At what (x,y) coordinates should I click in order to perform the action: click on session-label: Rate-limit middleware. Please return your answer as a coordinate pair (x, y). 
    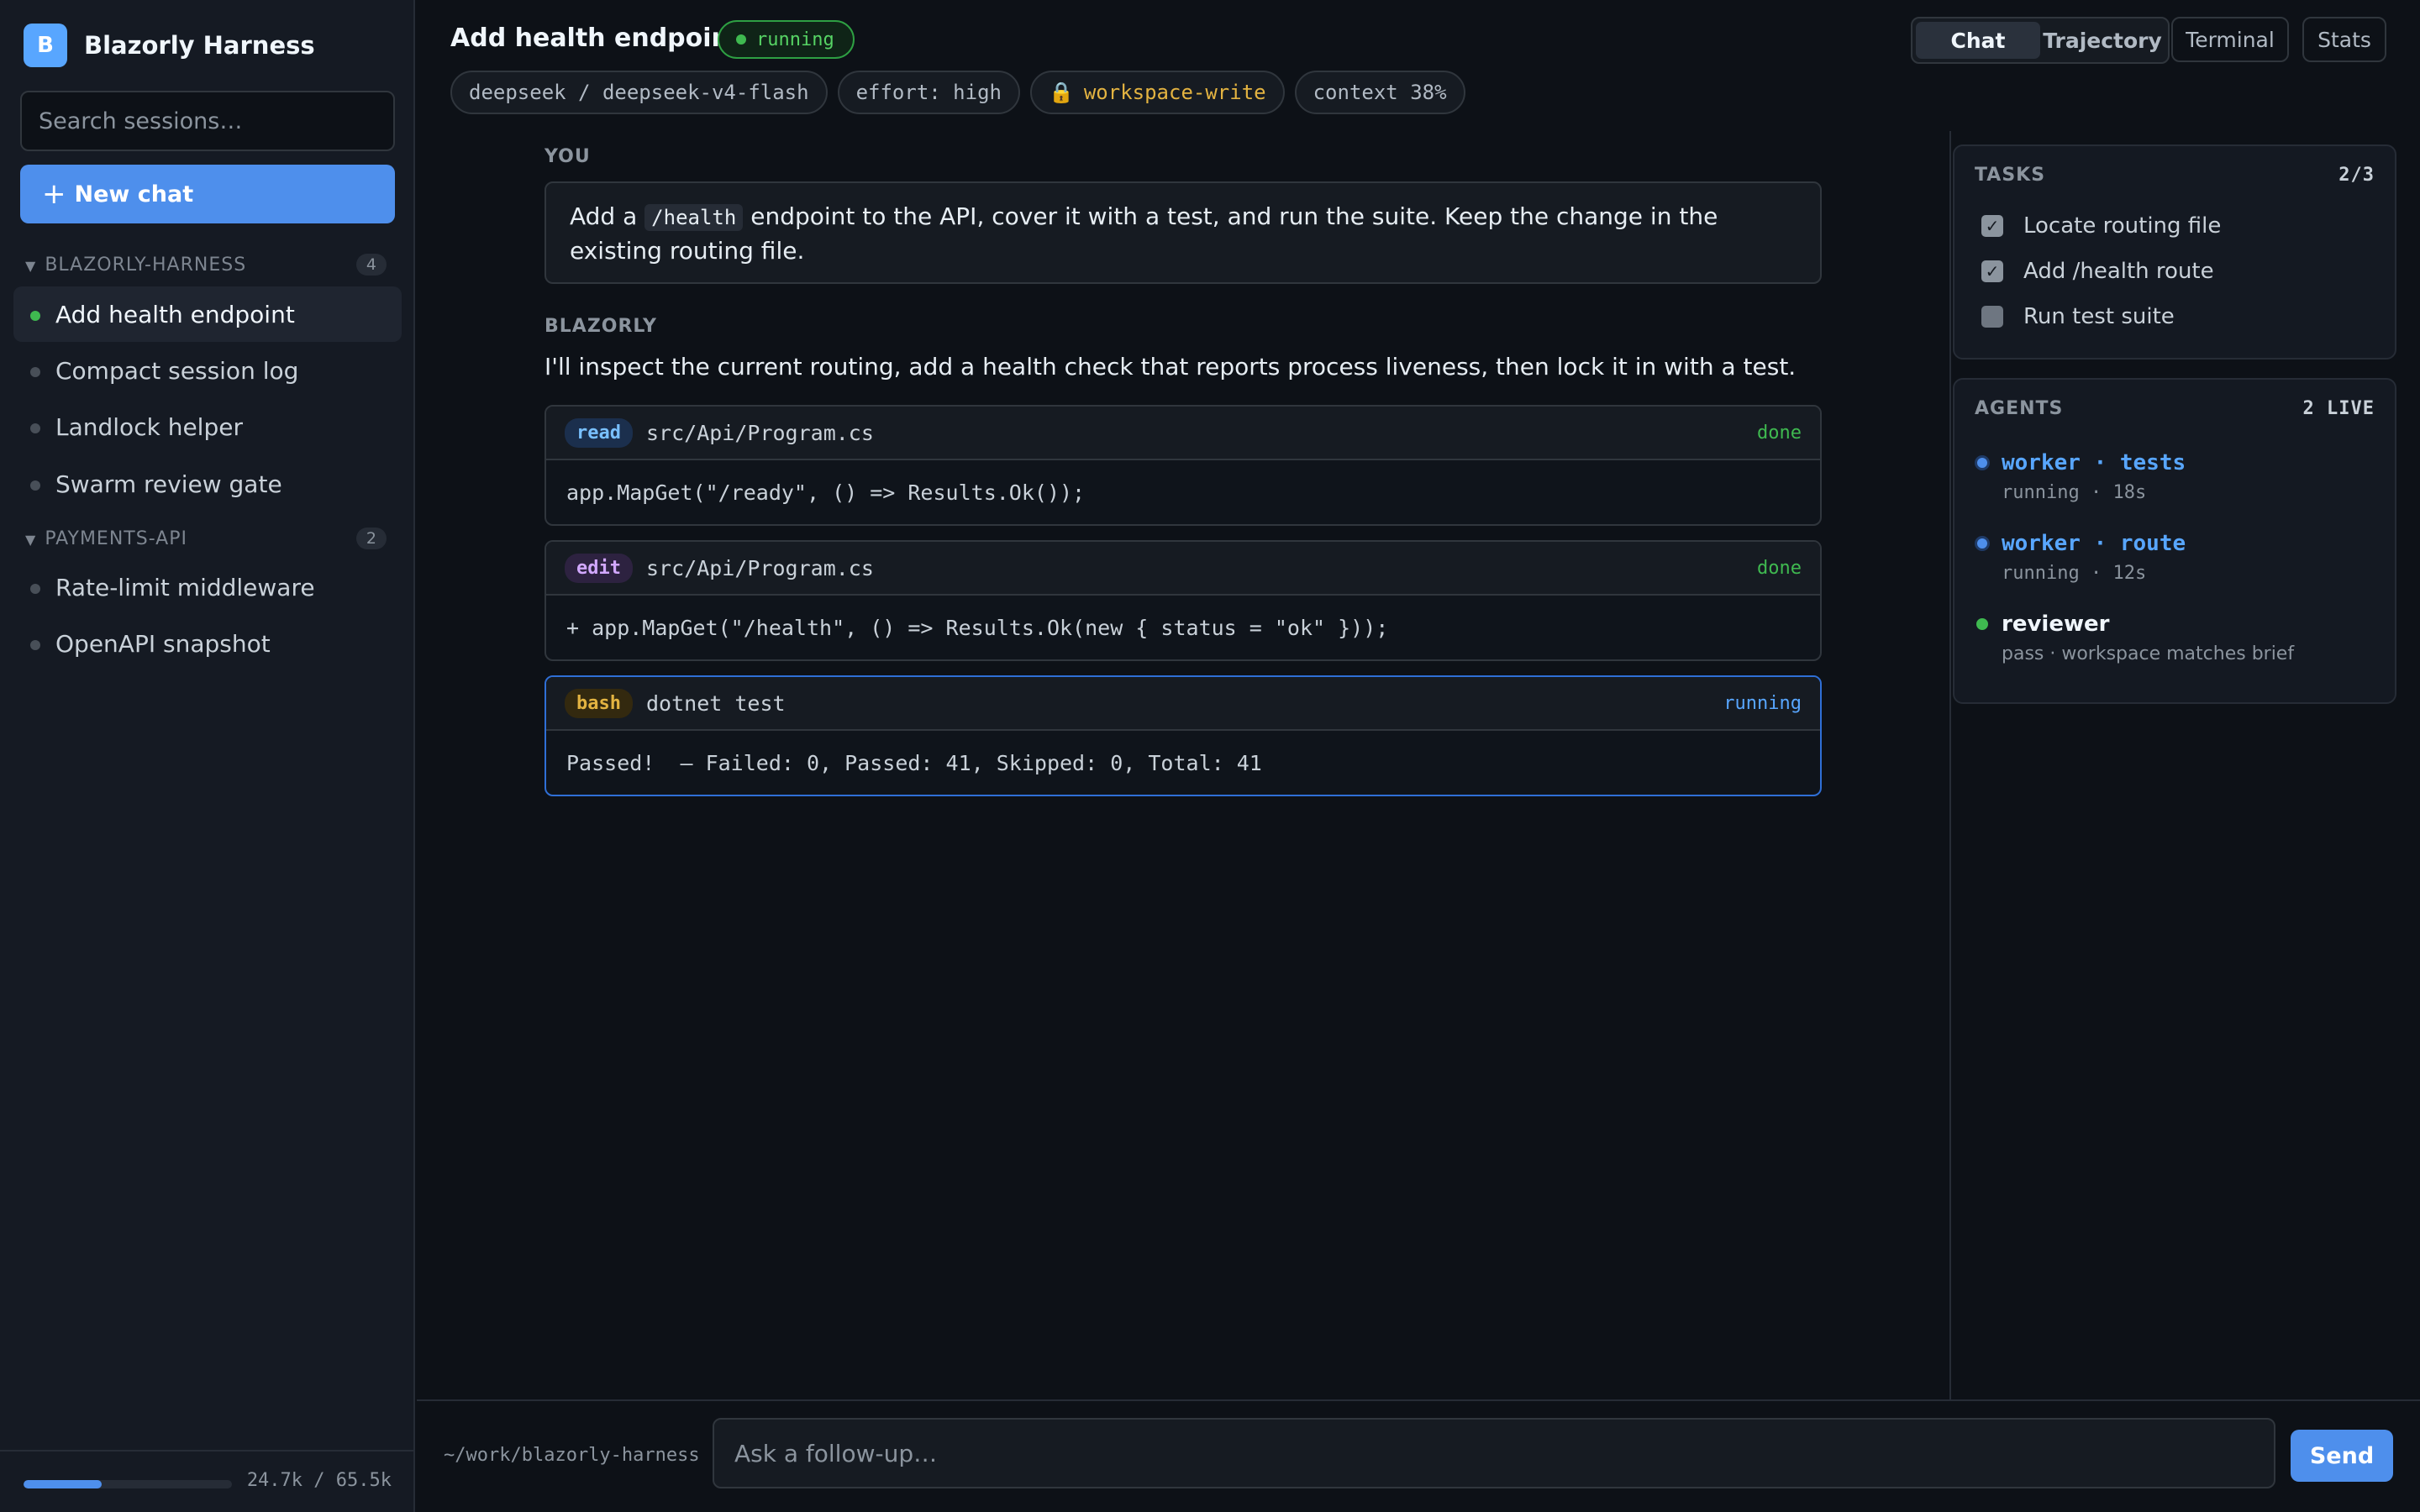
    Looking at the image, I should click on (185, 587).